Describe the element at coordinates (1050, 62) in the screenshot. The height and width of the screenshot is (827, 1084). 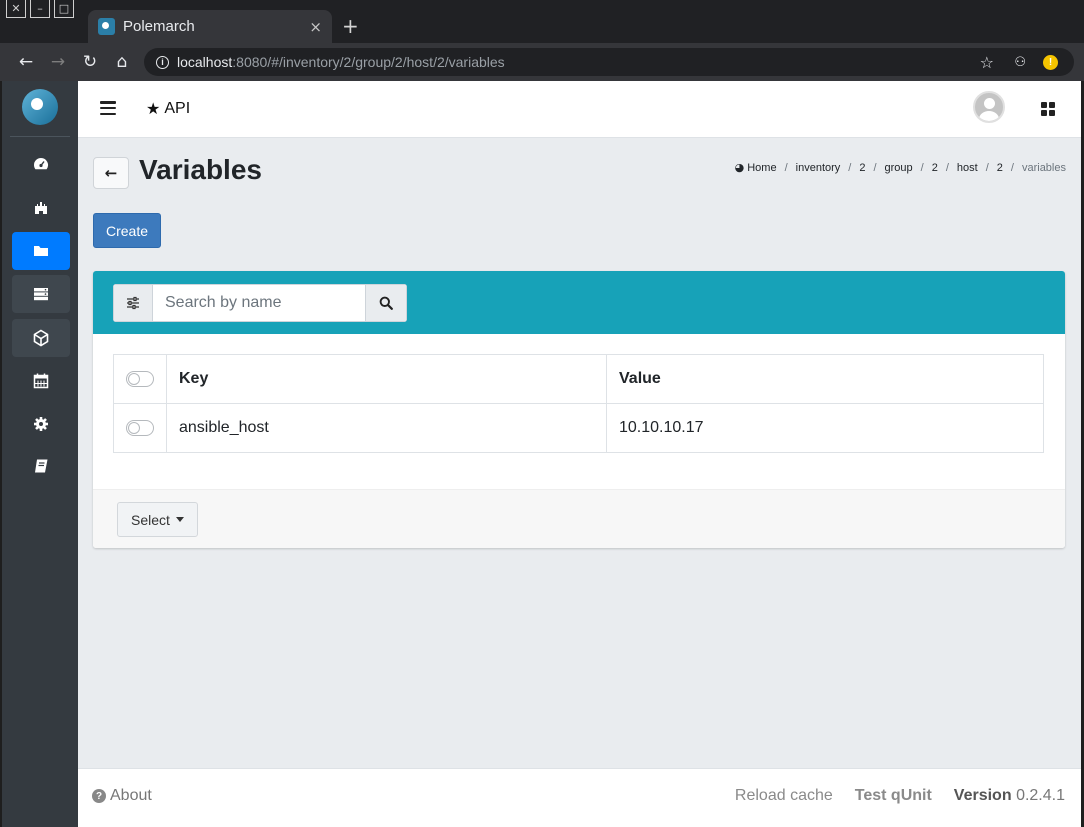
I see `extension-icon: !` at that location.